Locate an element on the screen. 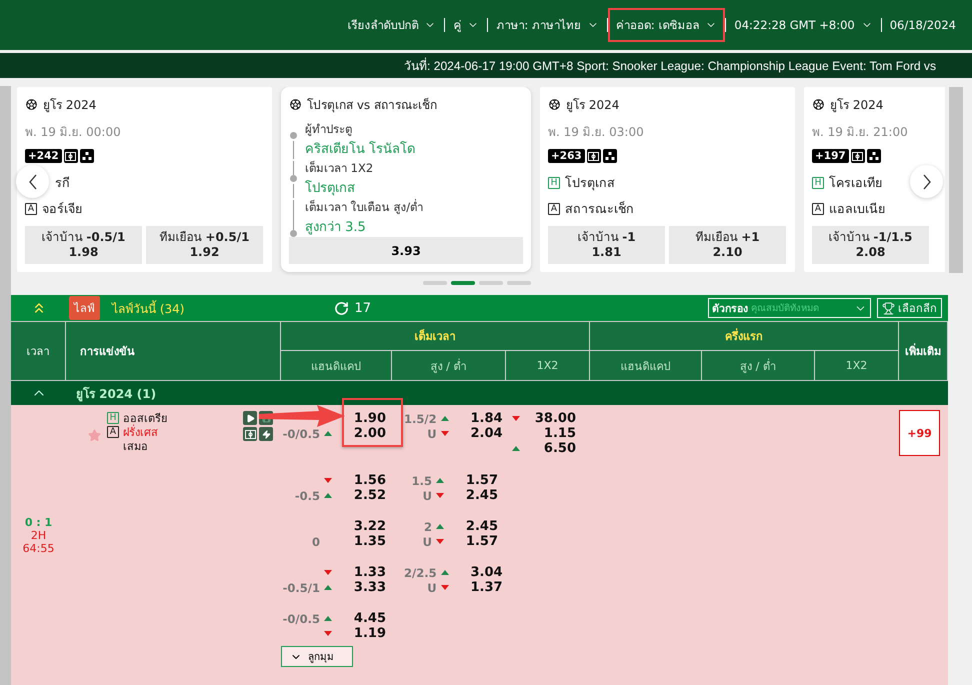  handicap-line: 2 is located at coordinates (427, 527).